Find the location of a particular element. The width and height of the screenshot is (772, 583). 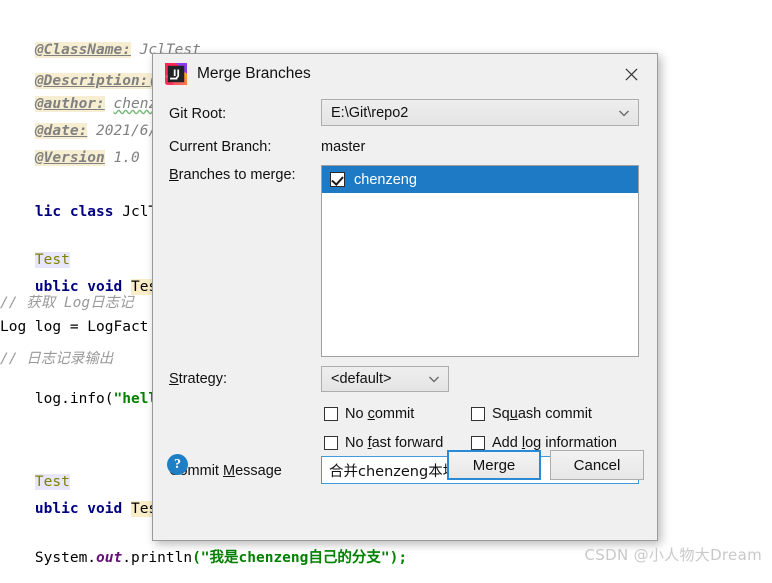

no-commit-label: No commit is located at coordinates (380, 414).